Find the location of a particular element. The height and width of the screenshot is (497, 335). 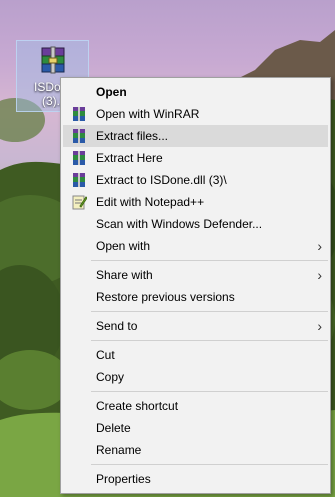

menu-item-label: Open with WinRAR is located at coordinates (148, 114).